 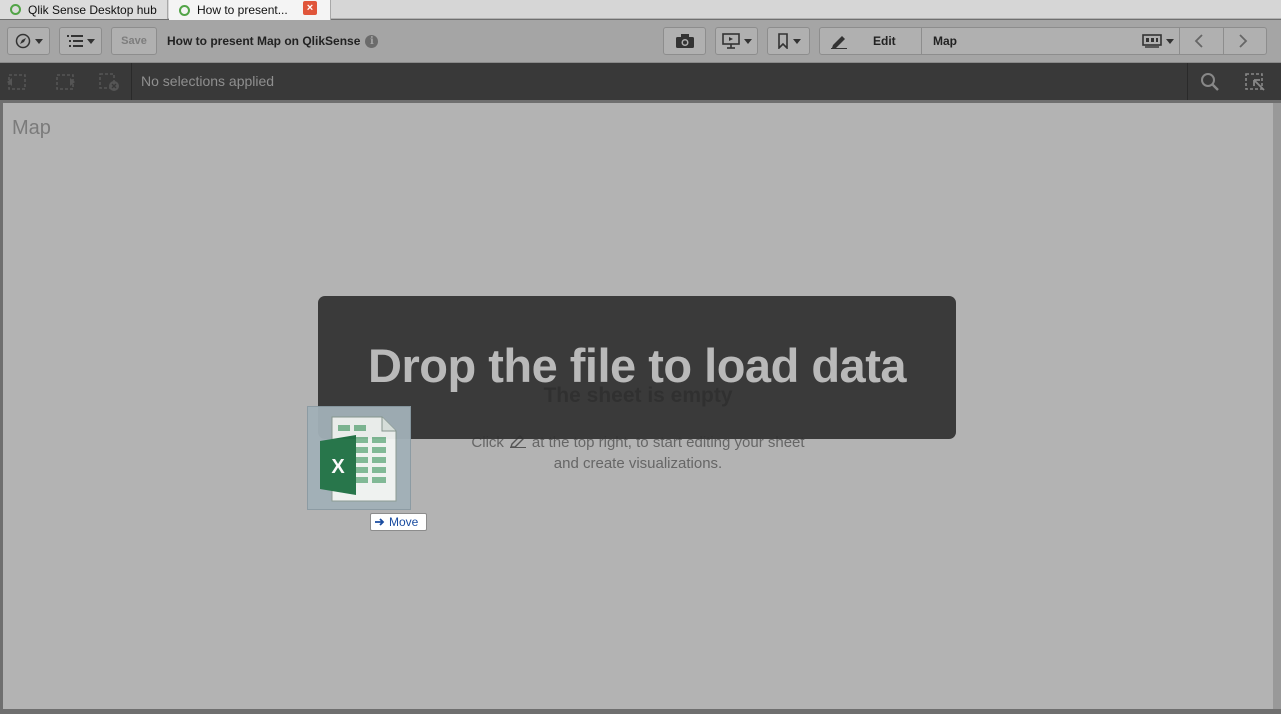 I want to click on pencil-icon, so click(x=839, y=42).